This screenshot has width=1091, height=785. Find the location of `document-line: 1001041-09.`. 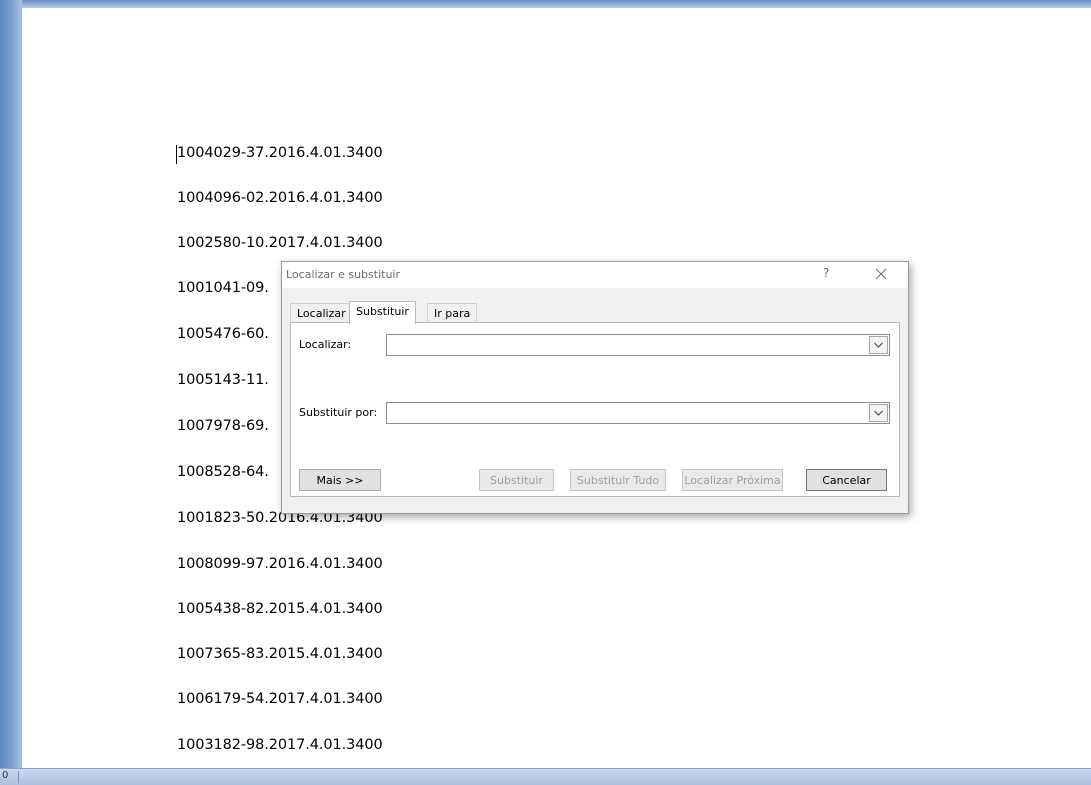

document-line: 1001041-09. is located at coordinates (223, 288).